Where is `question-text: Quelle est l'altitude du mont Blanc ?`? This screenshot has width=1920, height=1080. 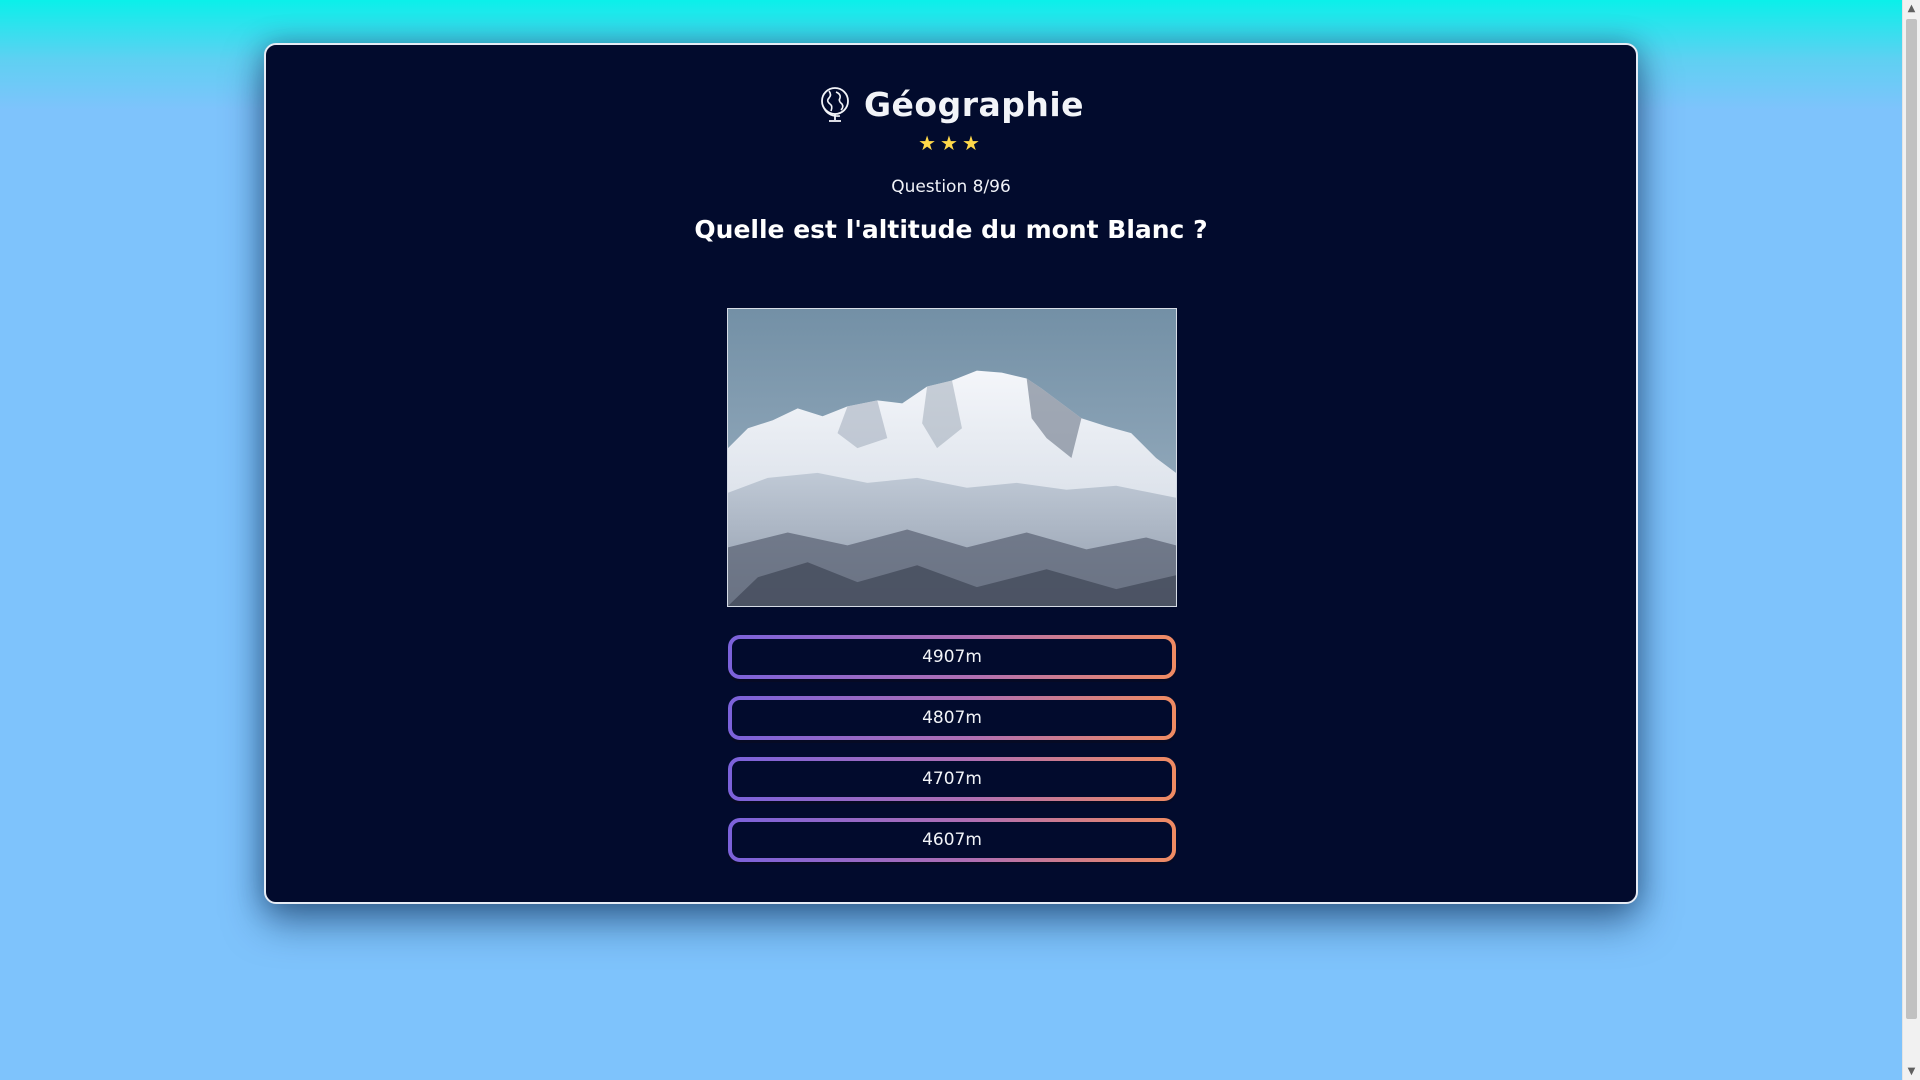 question-text: Quelle est l'altitude du mont Blanc ? is located at coordinates (951, 229).